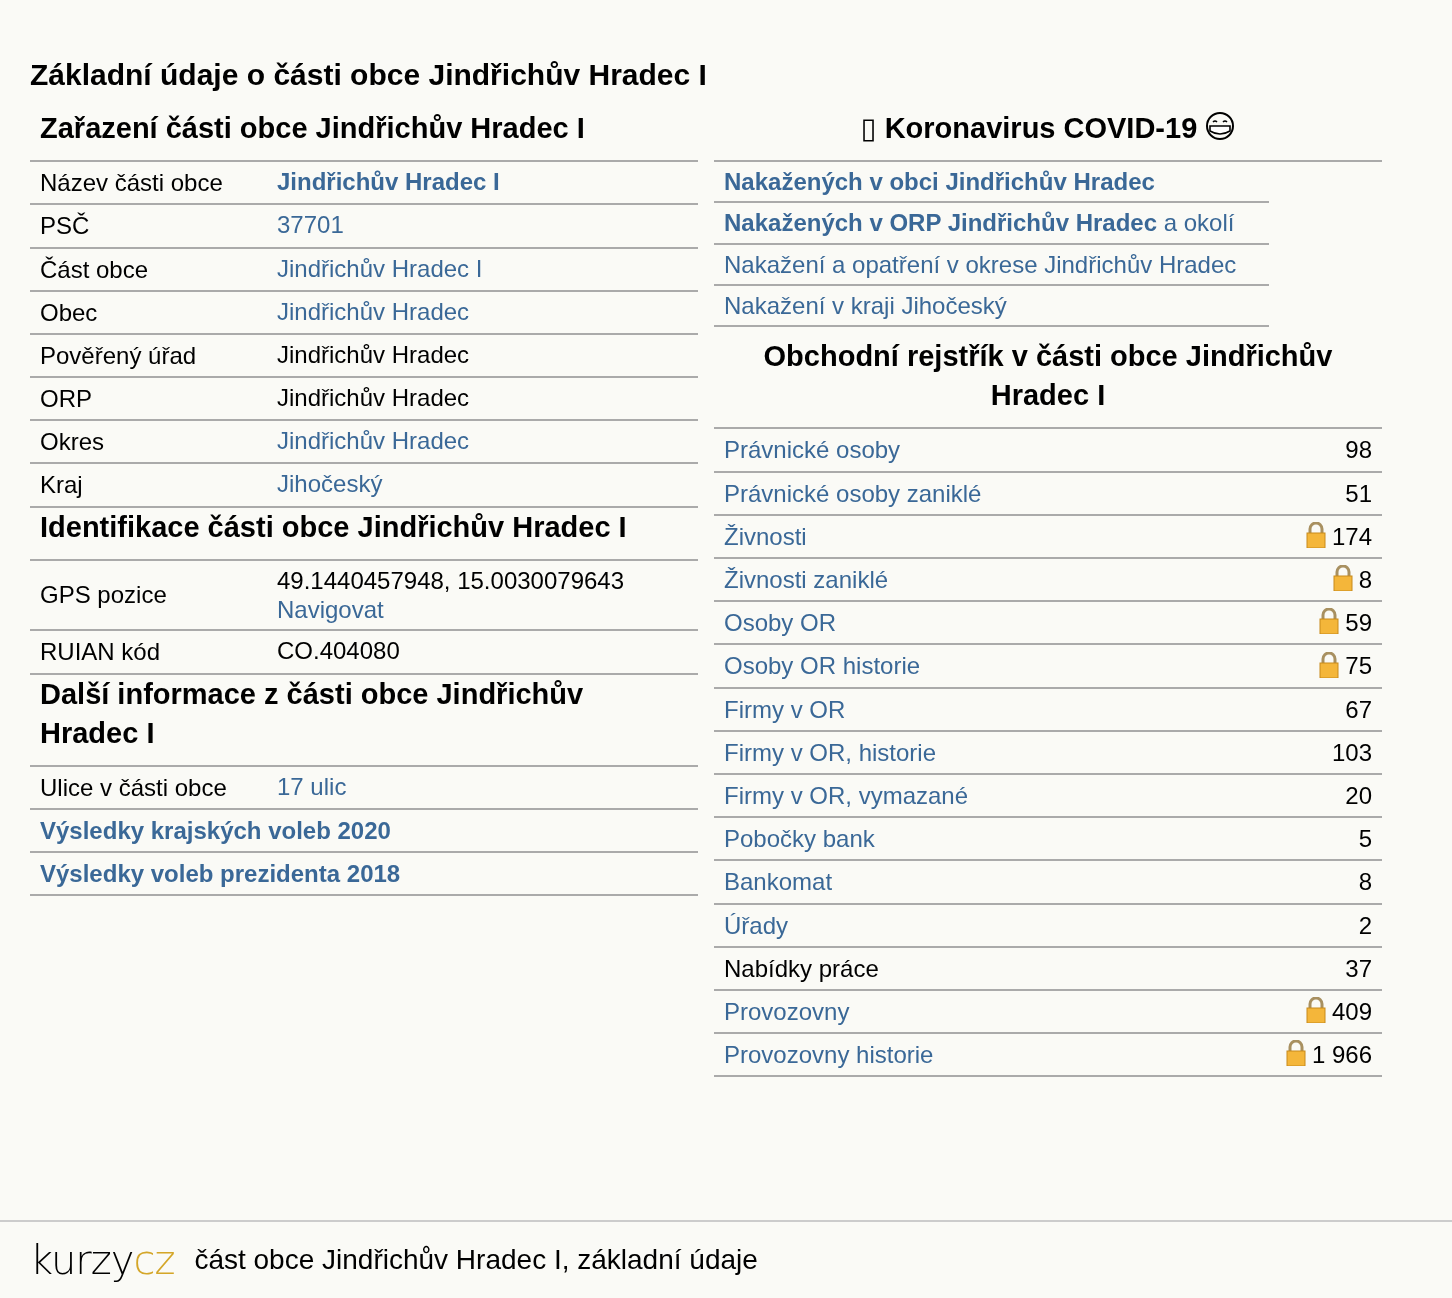 This screenshot has width=1452, height=1298. What do you see at coordinates (220, 874) in the screenshot?
I see `report-link: Výsledky voleb prezidenta 2018` at bounding box center [220, 874].